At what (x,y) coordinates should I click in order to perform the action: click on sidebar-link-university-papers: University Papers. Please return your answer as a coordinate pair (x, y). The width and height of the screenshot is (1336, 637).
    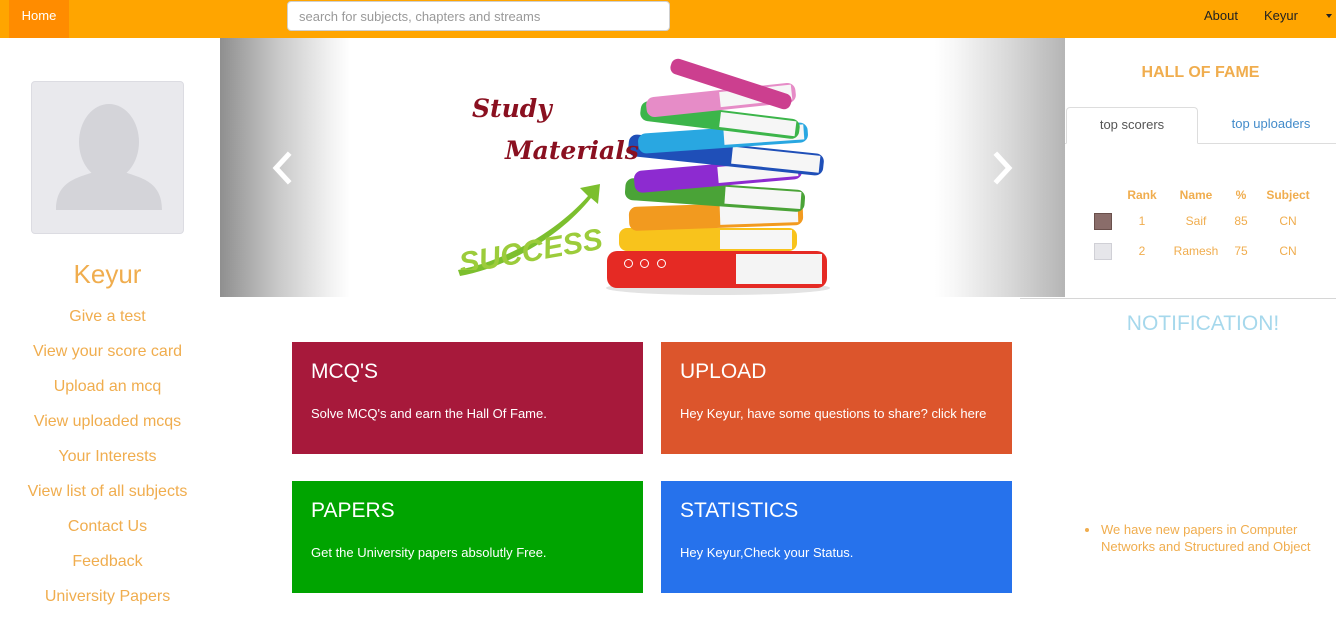
    Looking at the image, I should click on (107, 603).